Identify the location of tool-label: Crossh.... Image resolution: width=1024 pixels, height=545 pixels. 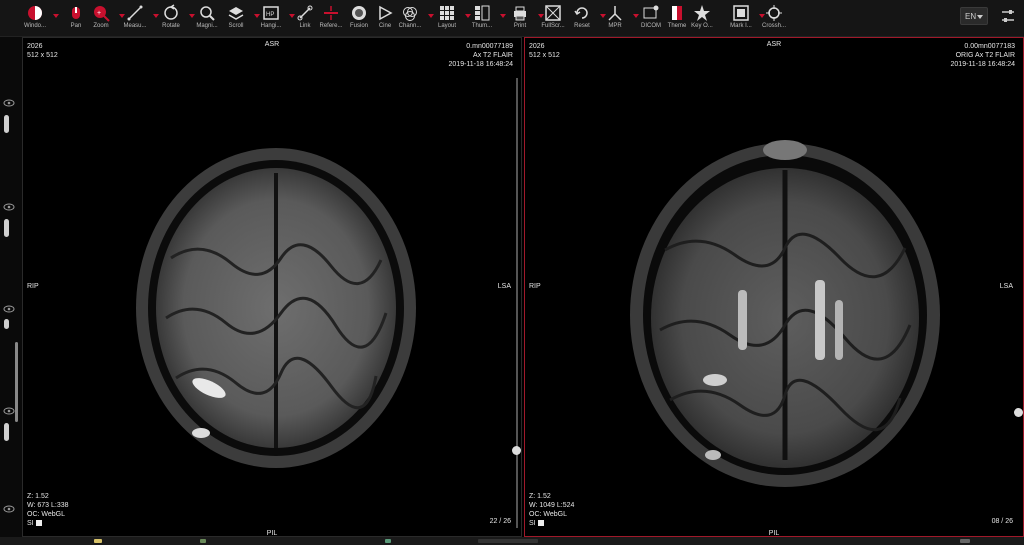
(773, 26).